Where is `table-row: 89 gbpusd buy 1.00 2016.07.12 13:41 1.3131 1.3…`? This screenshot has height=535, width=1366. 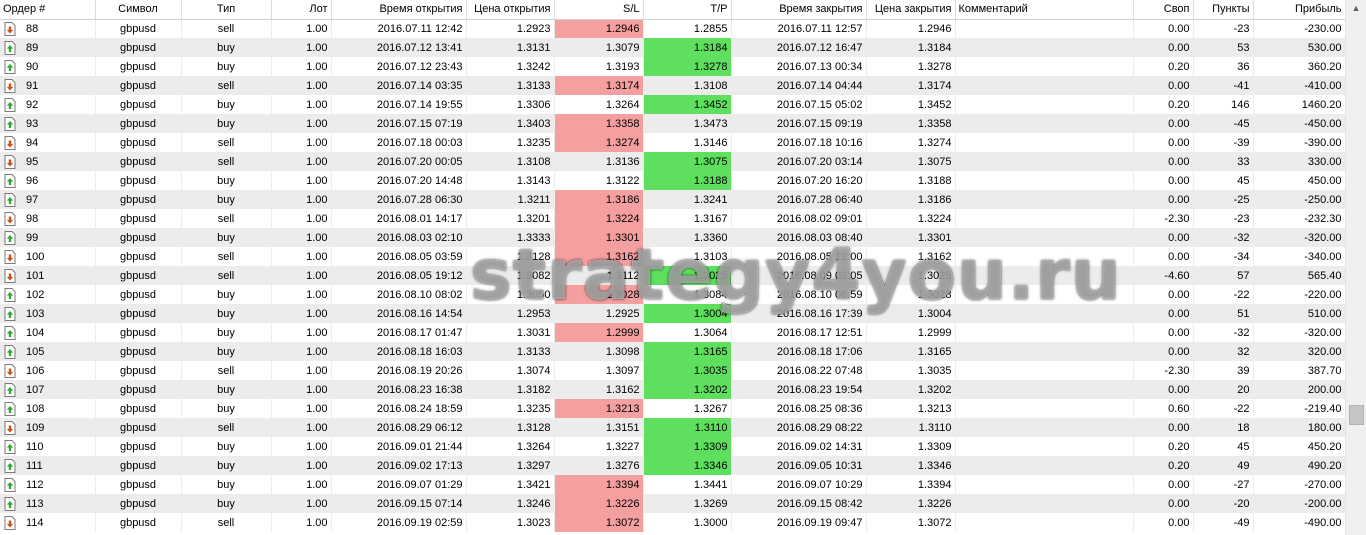 table-row: 89 gbpusd buy 1.00 2016.07.12 13:41 1.3131 1.3… is located at coordinates (673, 47).